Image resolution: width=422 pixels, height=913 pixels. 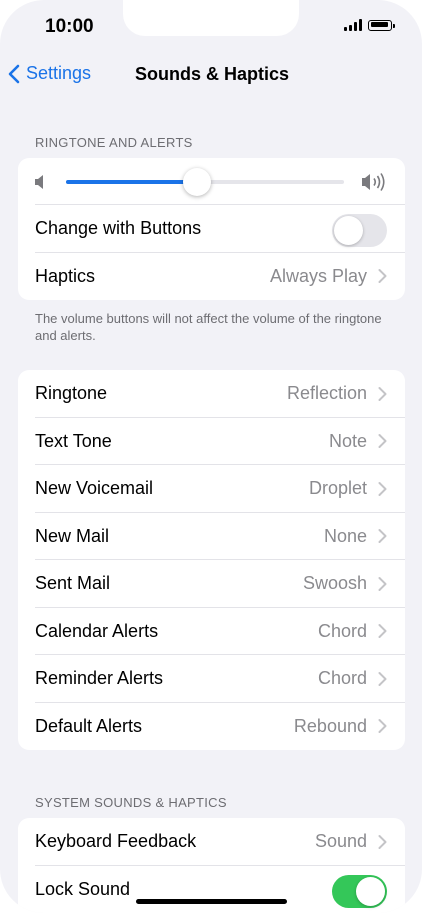 I want to click on lock-sound-row: Lock Sound, so click(x=211, y=889).